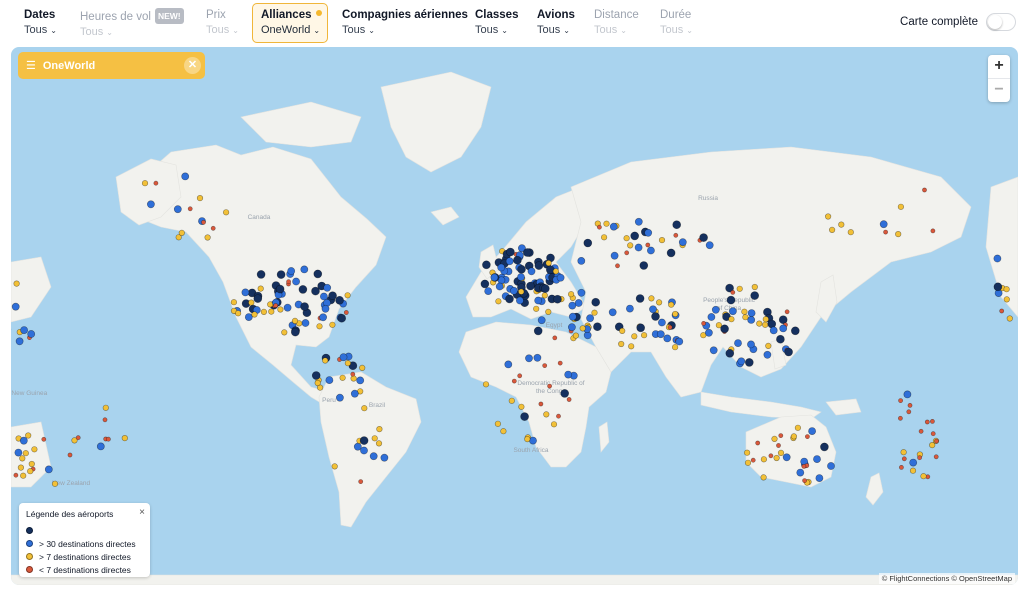  I want to click on close-icon: ✕, so click(192, 65).